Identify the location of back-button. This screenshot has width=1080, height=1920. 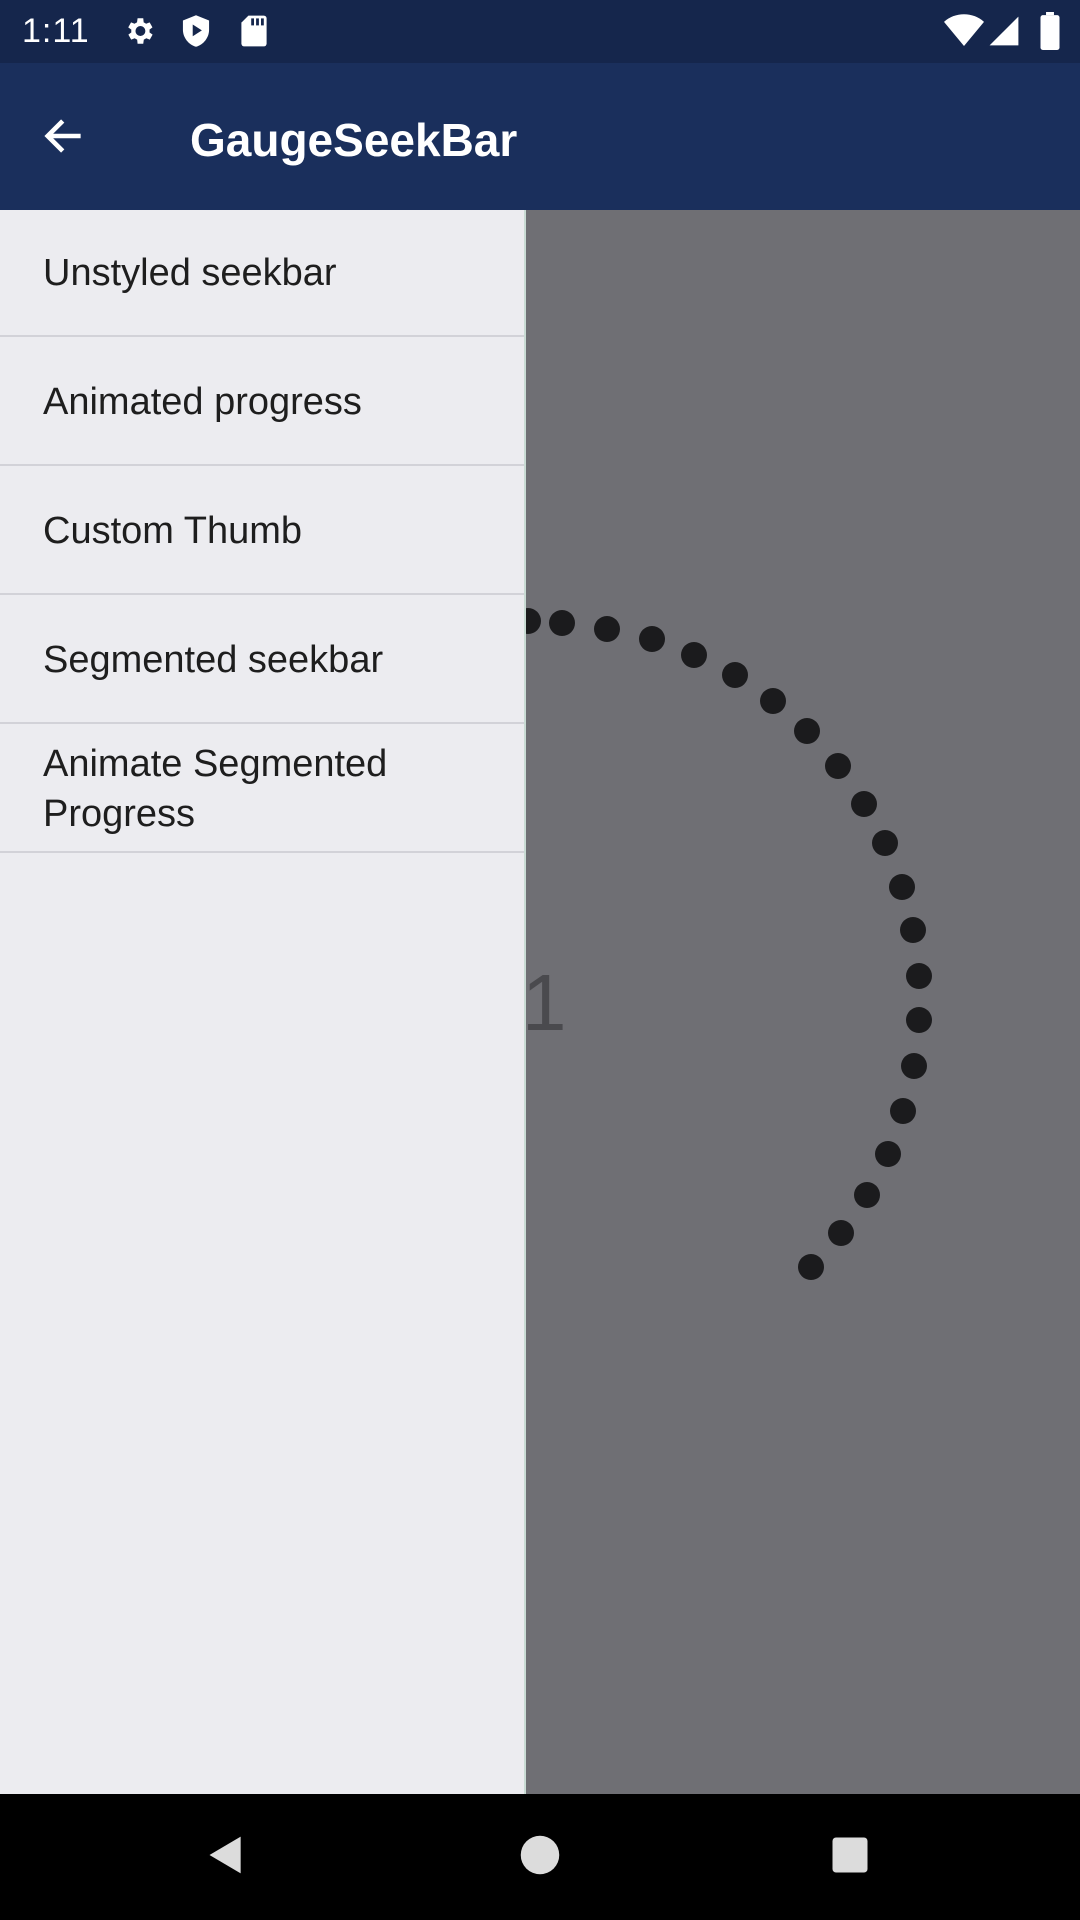
(63, 138).